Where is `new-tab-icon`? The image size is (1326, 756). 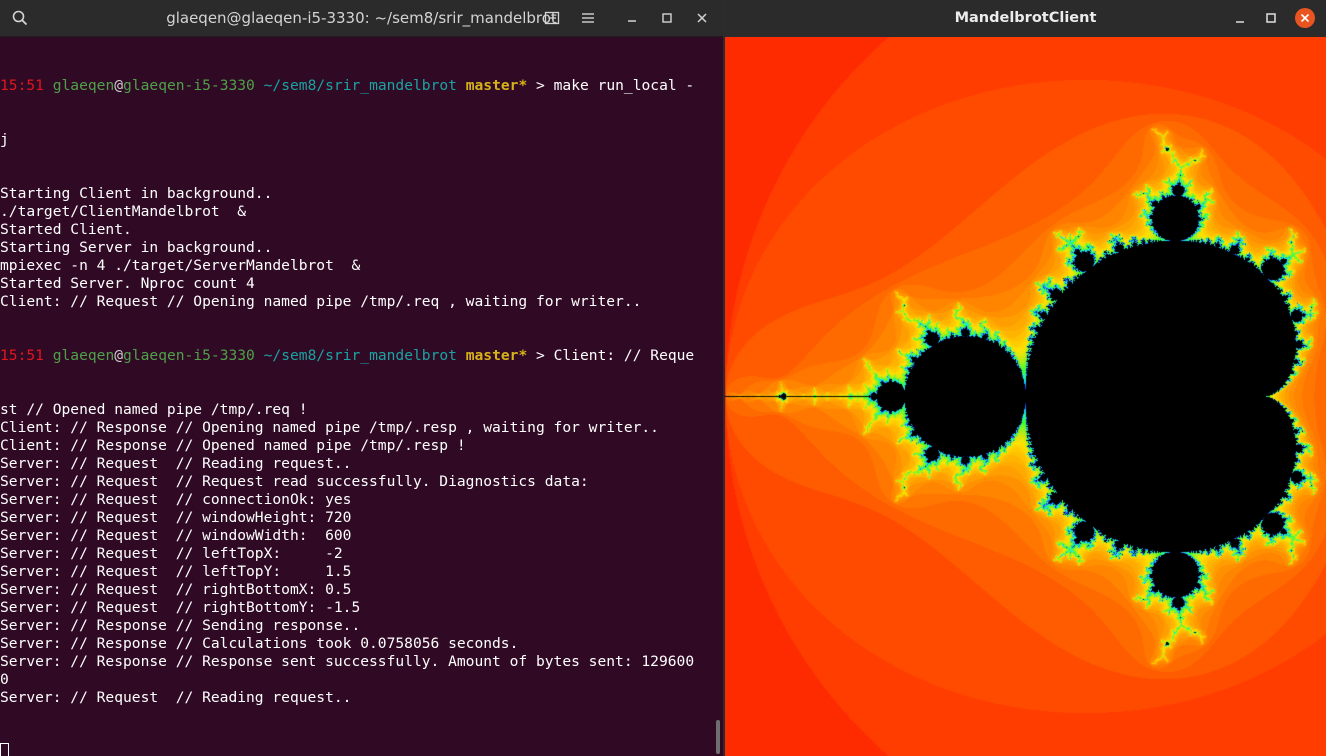 new-tab-icon is located at coordinates (552, 18).